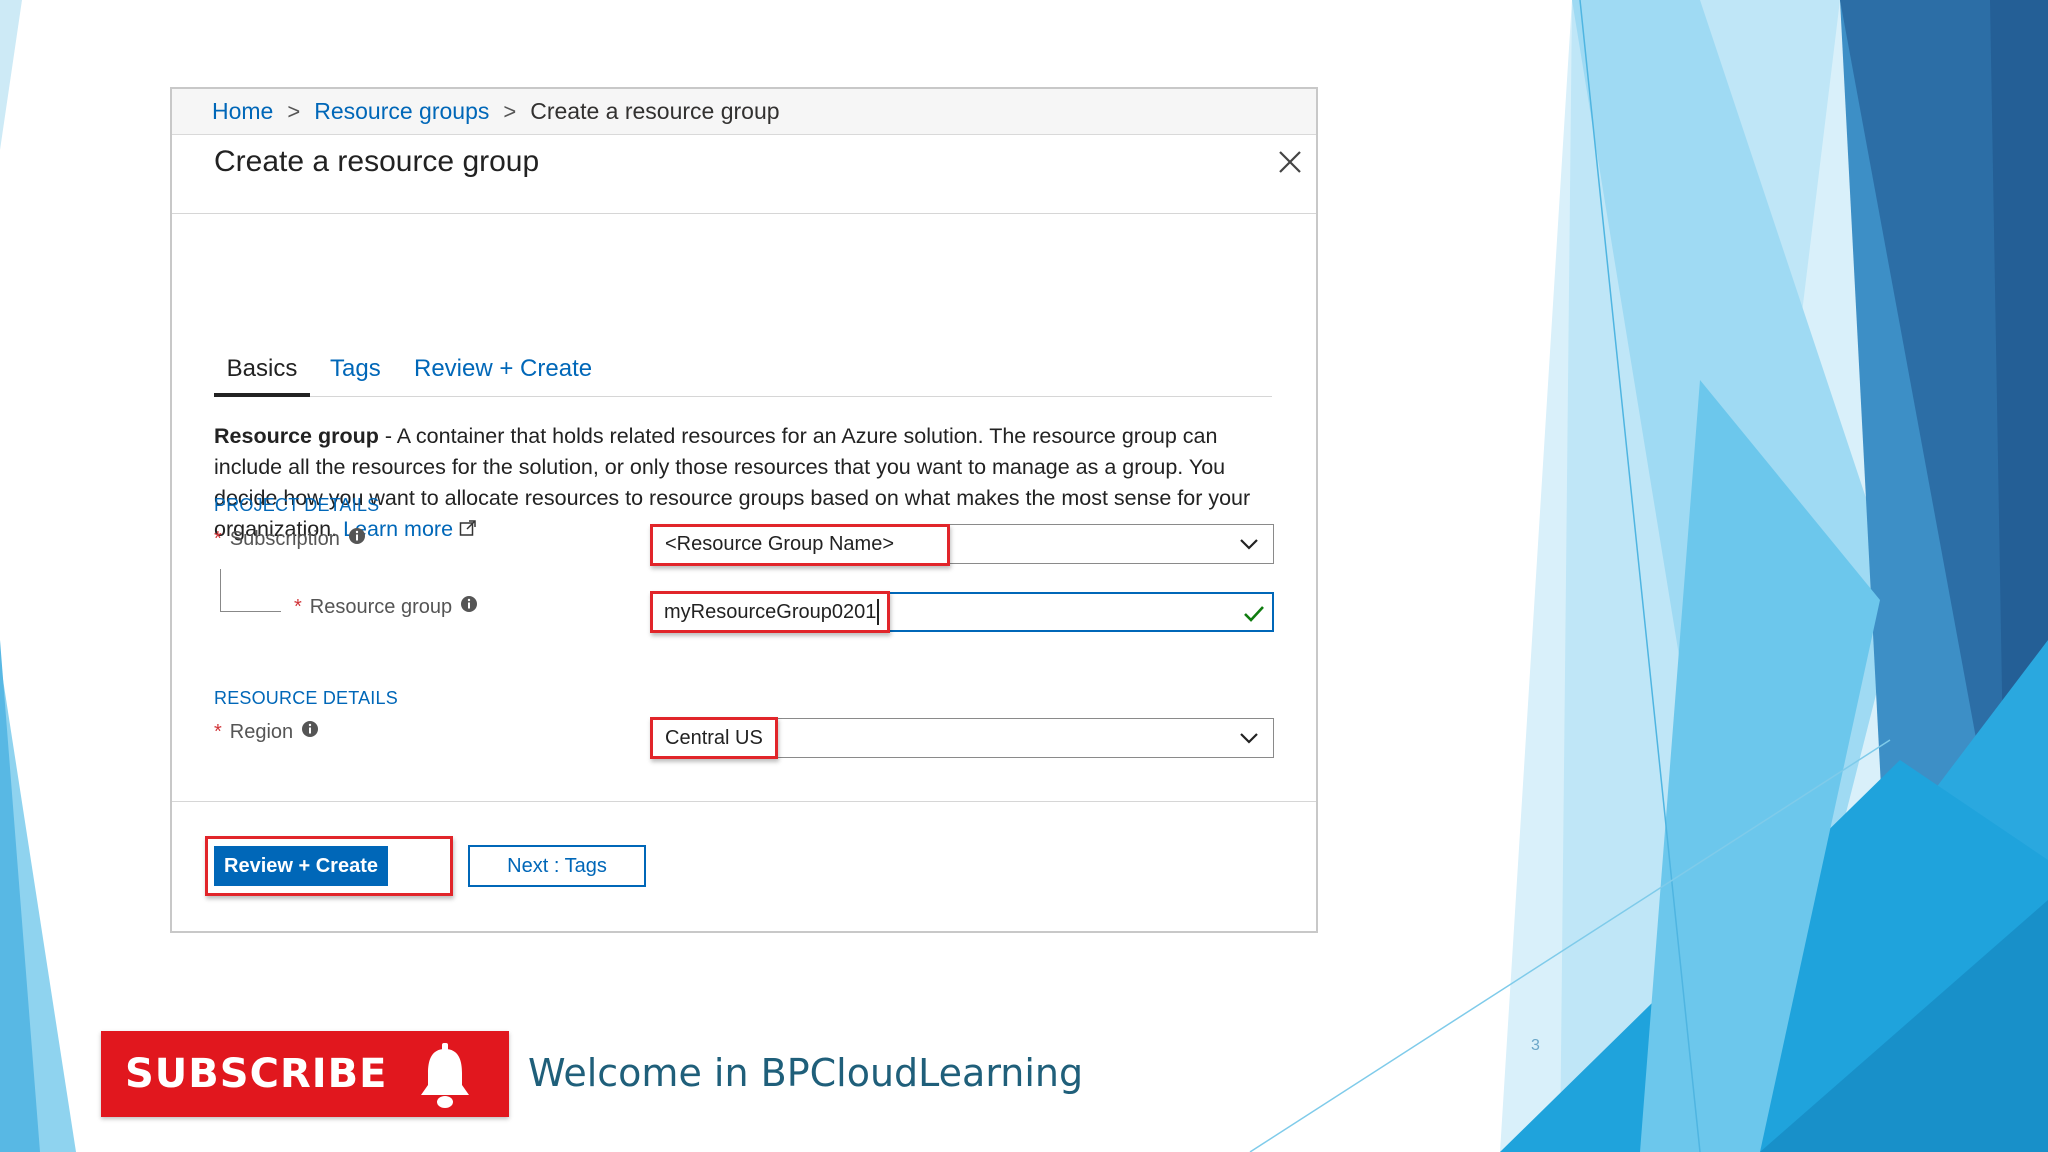 Image resolution: width=2048 pixels, height=1152 pixels. What do you see at coordinates (806, 1073) in the screenshot?
I see `welcome-message: Welcome in BPCloudLearning` at bounding box center [806, 1073].